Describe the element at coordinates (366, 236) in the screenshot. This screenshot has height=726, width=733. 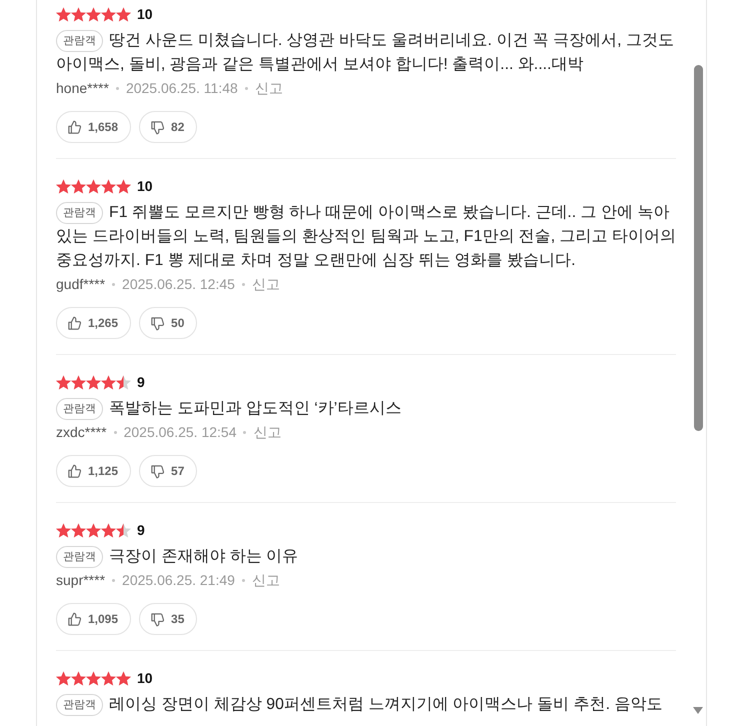
I see `review-text: 관람객 F1 쥐뿔도 모르지만 빵형 하나 때문에 아이맥스로 봤습니다. 근데.. 그 안에 녹아 있는 드라이버들의 노력, 팀원들의 환상적인 팀웍과 노고, F1만의 전술, 그리고 타이어의 중요성까지. F1 뽕 제대로 차며 정말 오랜만에 심장 뛰는 영화를 봤습니다.` at that location.